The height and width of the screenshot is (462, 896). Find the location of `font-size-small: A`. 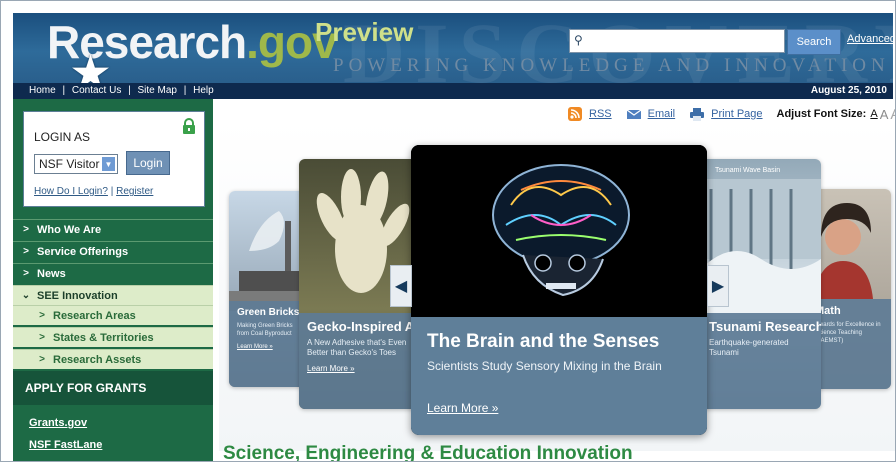

font-size-small: A is located at coordinates (873, 114).